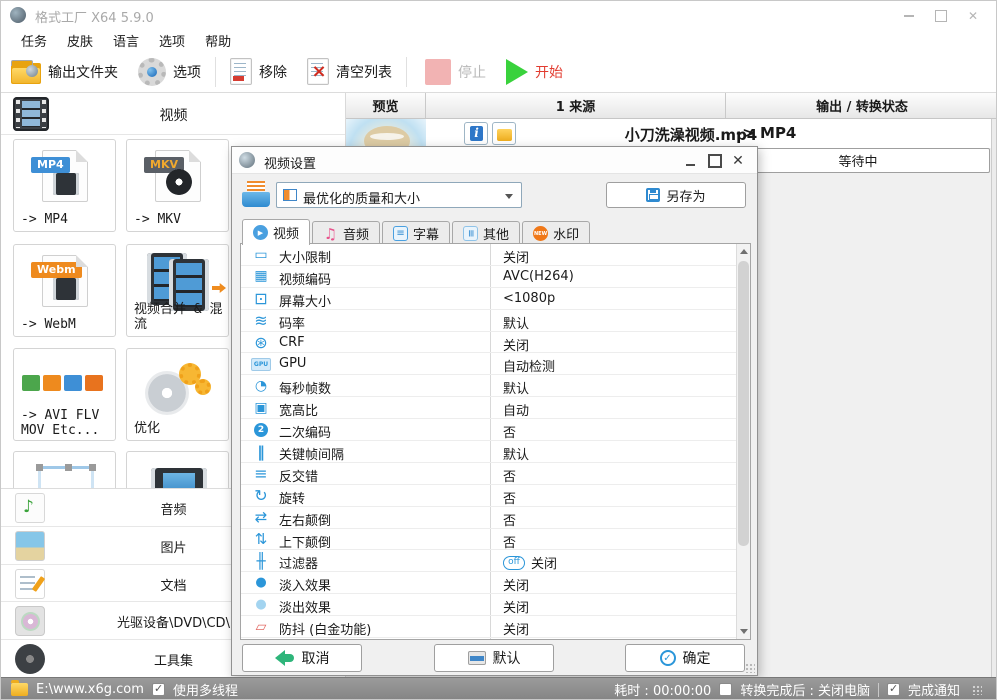 This screenshot has height=700, width=997. What do you see at coordinates (494, 658) in the screenshot?
I see `default-button: 默认` at bounding box center [494, 658].